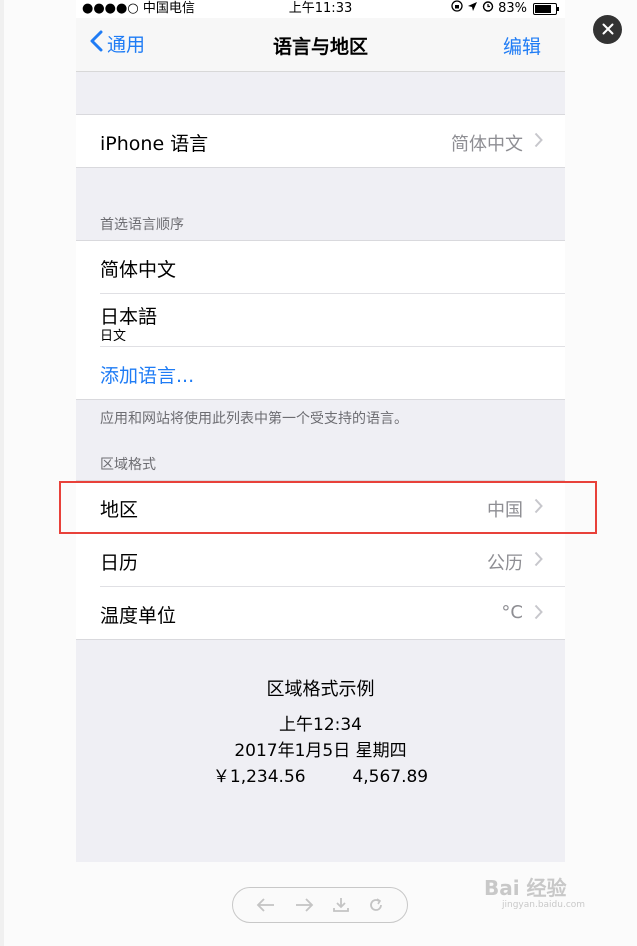 This screenshot has width=637, height=946. What do you see at coordinates (472, 9) in the screenshot?
I see `location-icon` at bounding box center [472, 9].